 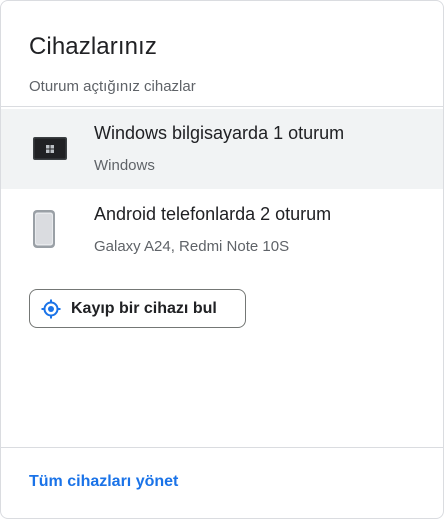 I want to click on manage-all-devices-link: Tüm cihazları yönet, so click(x=103, y=482).